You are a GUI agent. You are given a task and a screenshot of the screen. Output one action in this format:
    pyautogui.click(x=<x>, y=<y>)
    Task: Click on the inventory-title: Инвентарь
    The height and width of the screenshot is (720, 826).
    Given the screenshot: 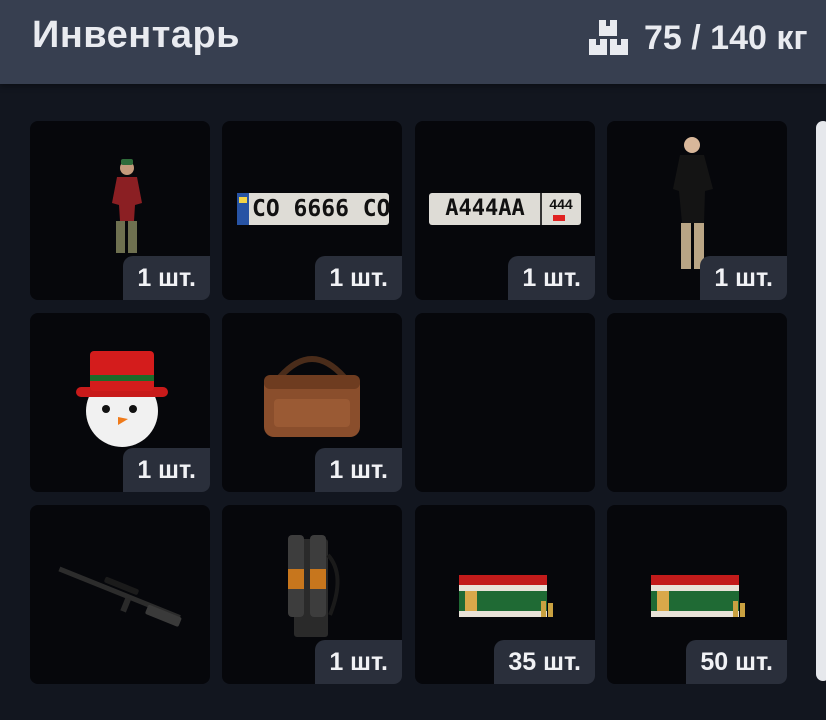 What is the action you would take?
    pyautogui.click(x=136, y=35)
    